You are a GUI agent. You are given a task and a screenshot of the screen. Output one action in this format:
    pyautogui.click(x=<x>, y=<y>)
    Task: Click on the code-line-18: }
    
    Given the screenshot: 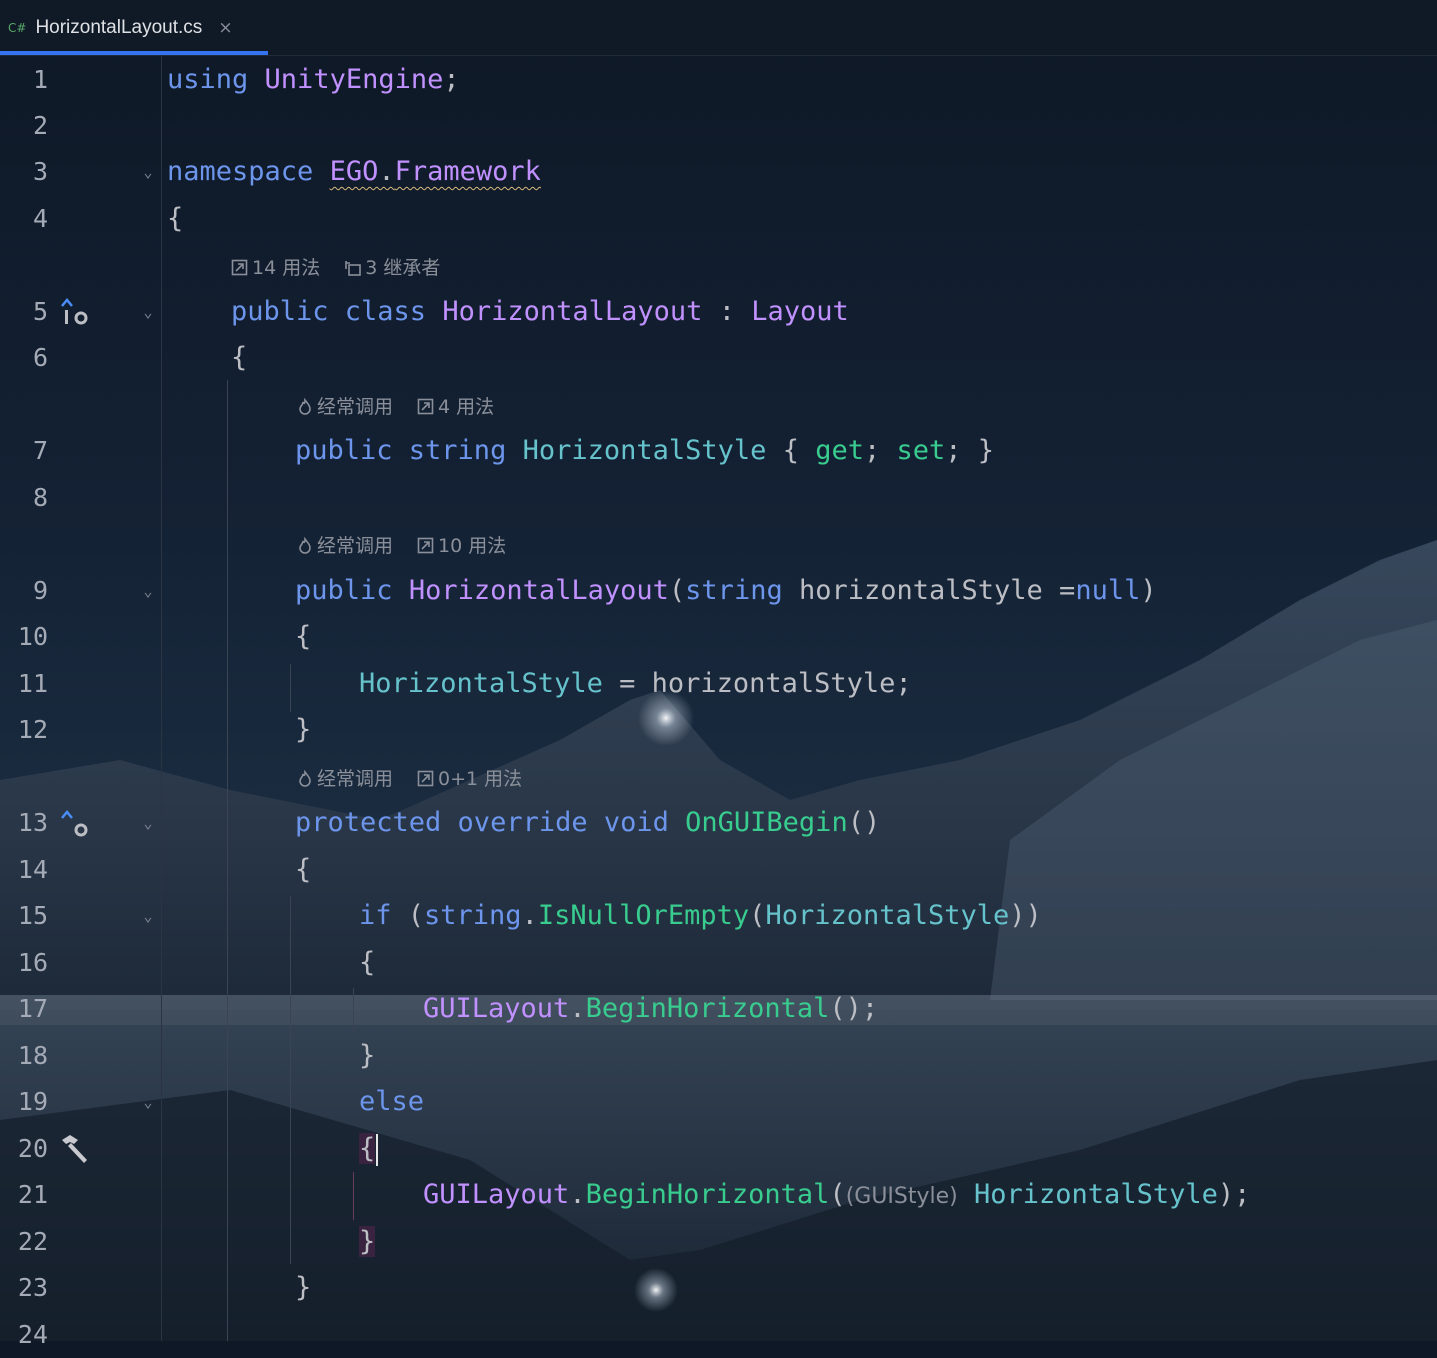 What is the action you would take?
    pyautogui.click(x=367, y=1056)
    